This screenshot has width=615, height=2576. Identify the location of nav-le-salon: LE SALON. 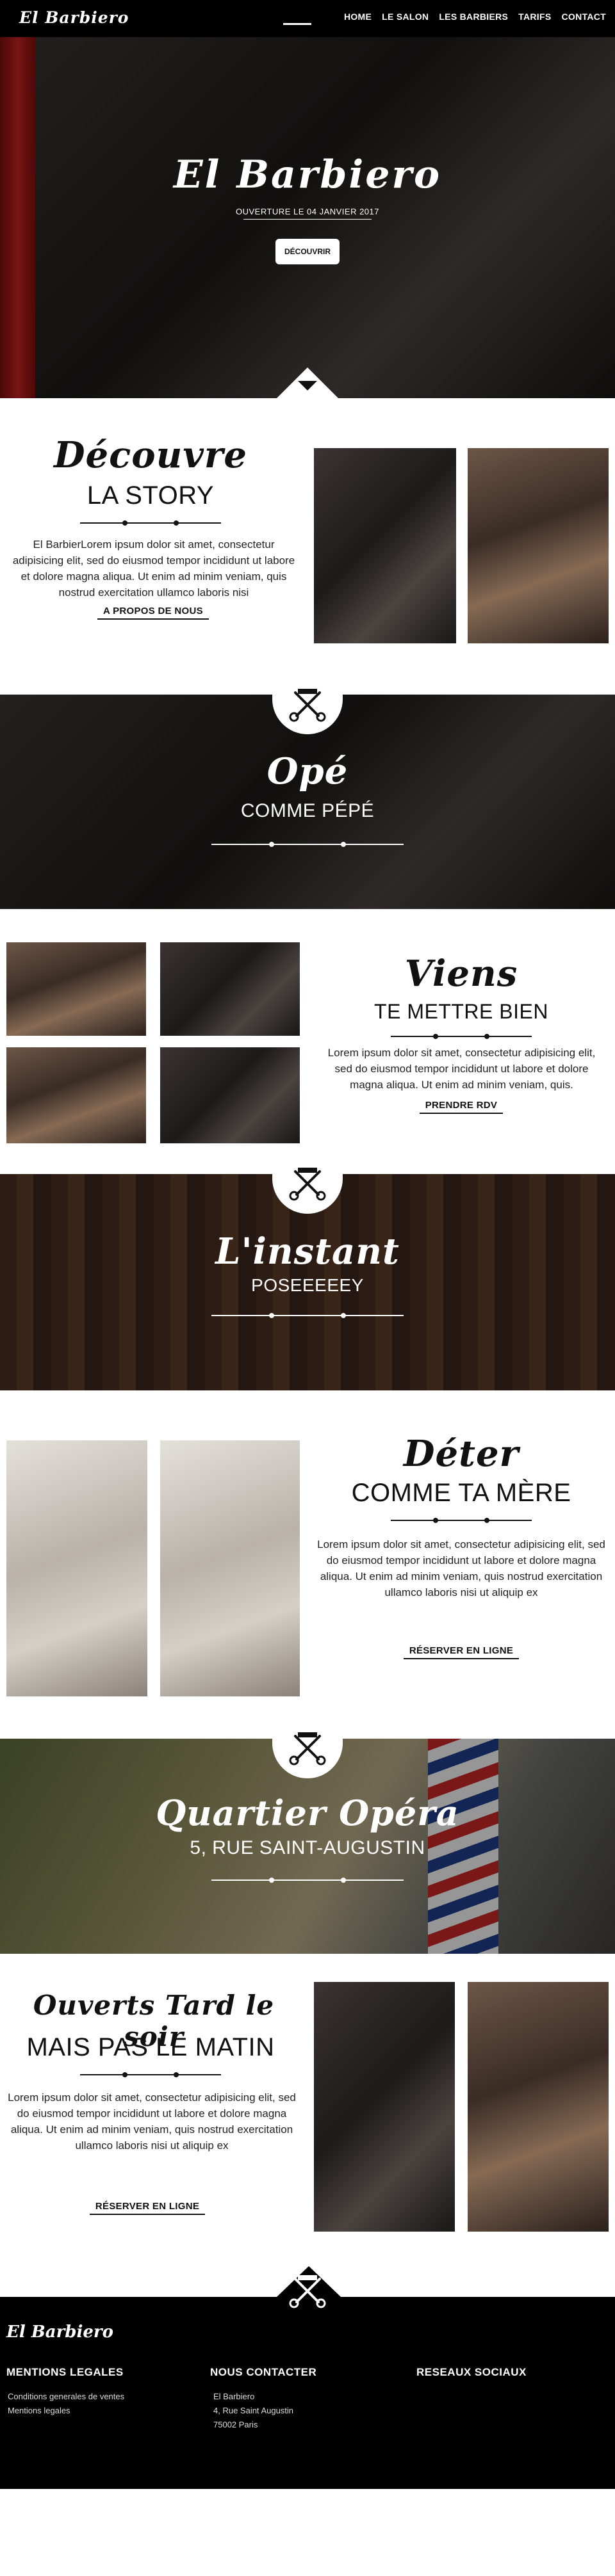
(405, 17).